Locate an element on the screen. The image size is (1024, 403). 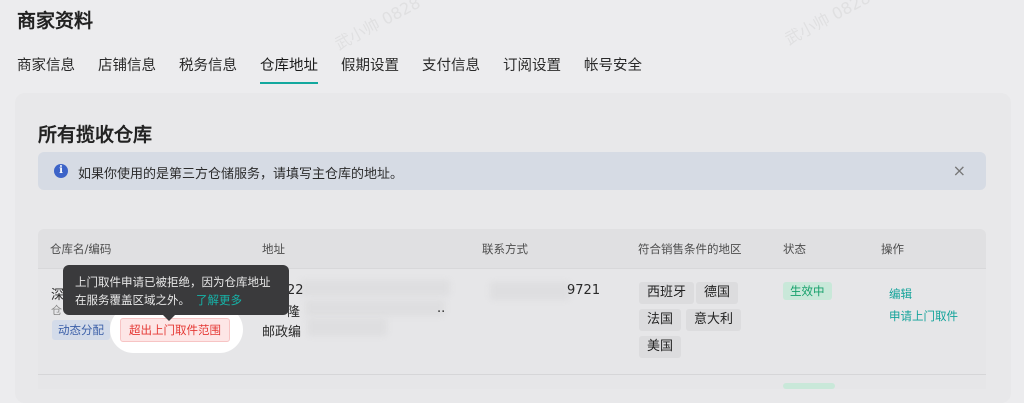
region-tag-usa: 美国 is located at coordinates (660, 347).